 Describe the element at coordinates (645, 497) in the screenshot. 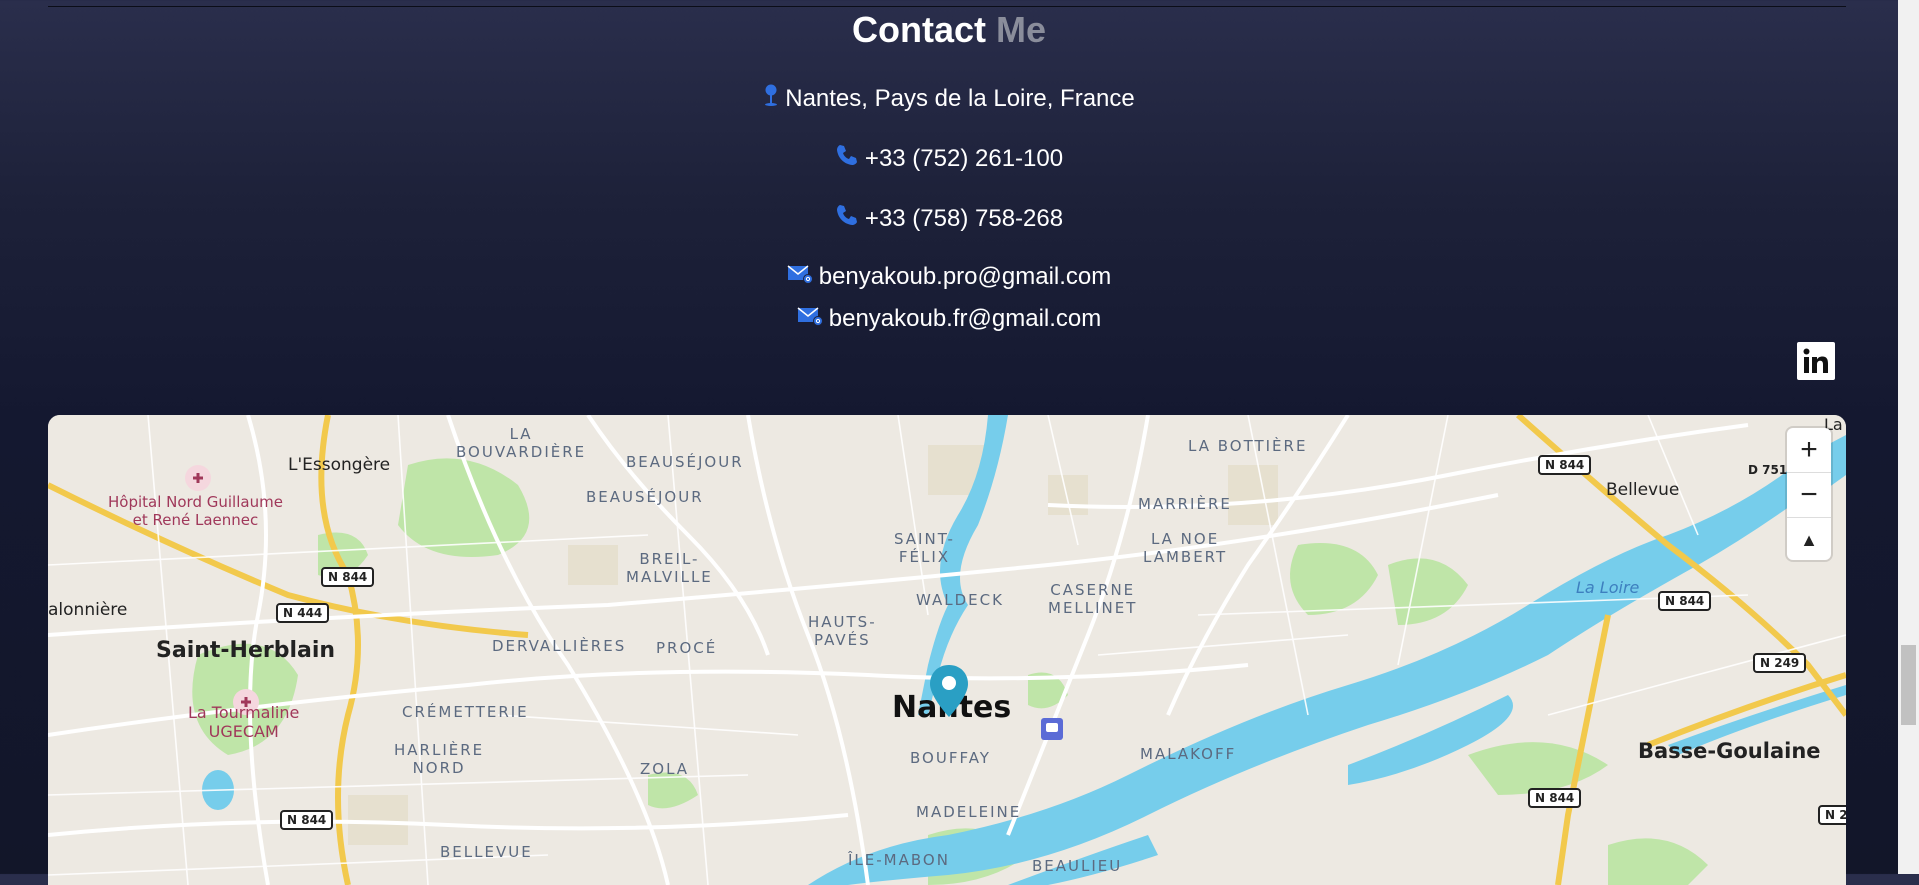

I see `map-label-beausejour-2: BEAUSÉJOUR` at that location.